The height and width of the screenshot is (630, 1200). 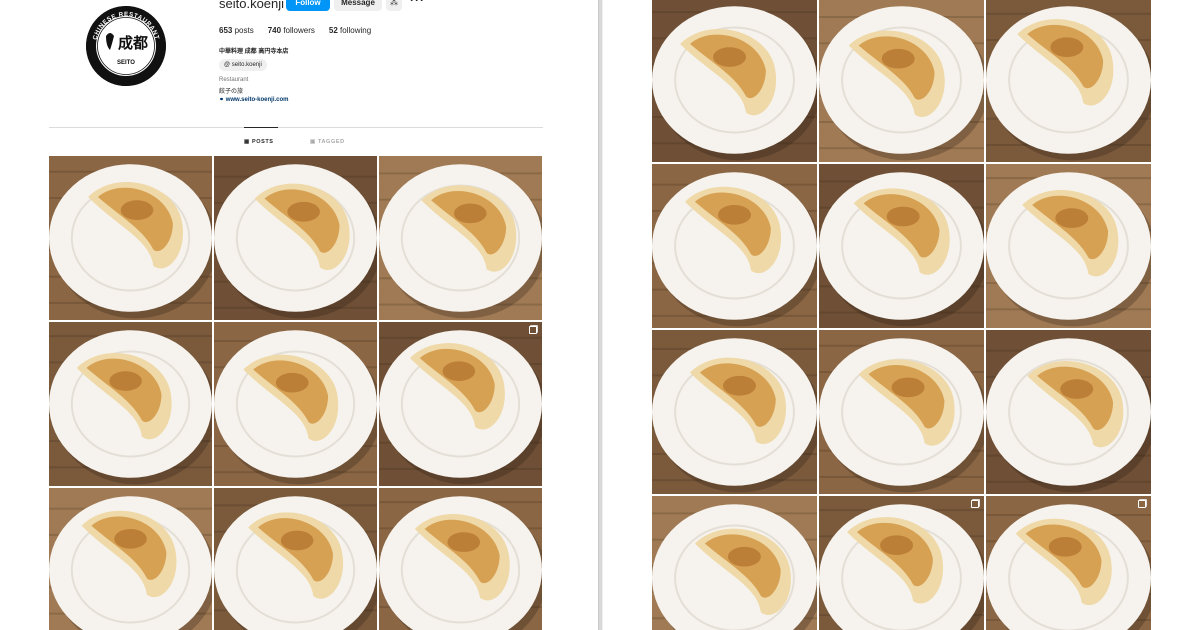 What do you see at coordinates (417, 3) in the screenshot?
I see `more-icon: ···` at bounding box center [417, 3].